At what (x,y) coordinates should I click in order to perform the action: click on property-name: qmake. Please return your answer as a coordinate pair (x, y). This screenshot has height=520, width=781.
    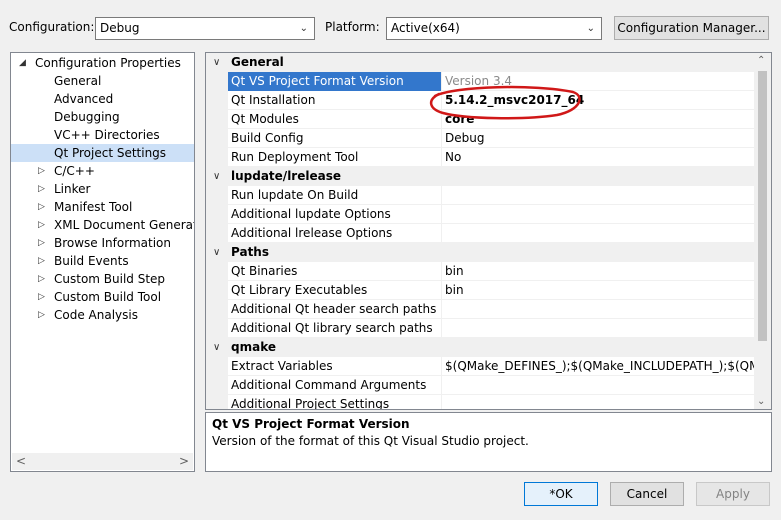
    Looking at the image, I should click on (253, 347).